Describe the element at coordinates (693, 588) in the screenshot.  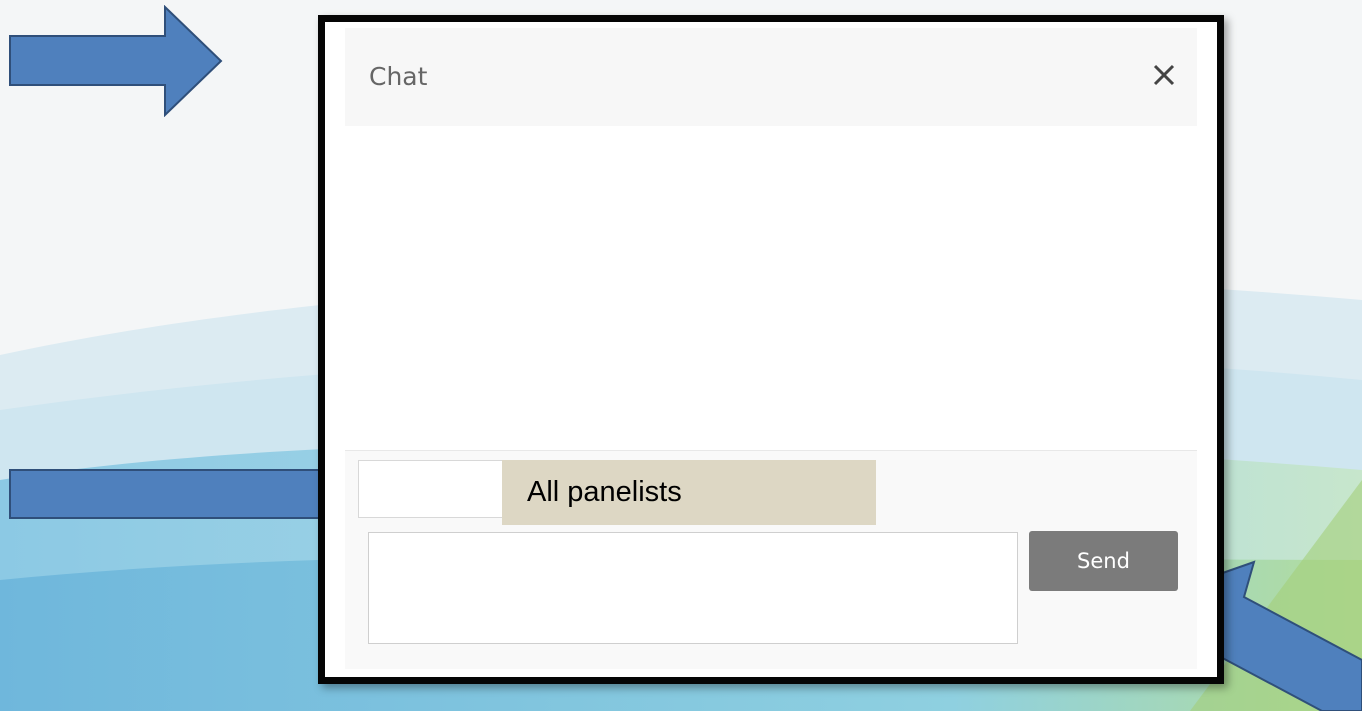
I see `message-input` at that location.